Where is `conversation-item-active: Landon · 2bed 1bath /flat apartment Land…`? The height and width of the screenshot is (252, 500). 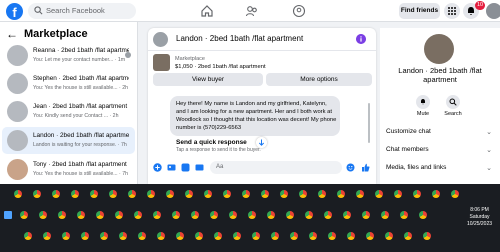
conversation-item-active: Landon · 2bed 1bath /flat apartment Land… is located at coordinates (68, 140).